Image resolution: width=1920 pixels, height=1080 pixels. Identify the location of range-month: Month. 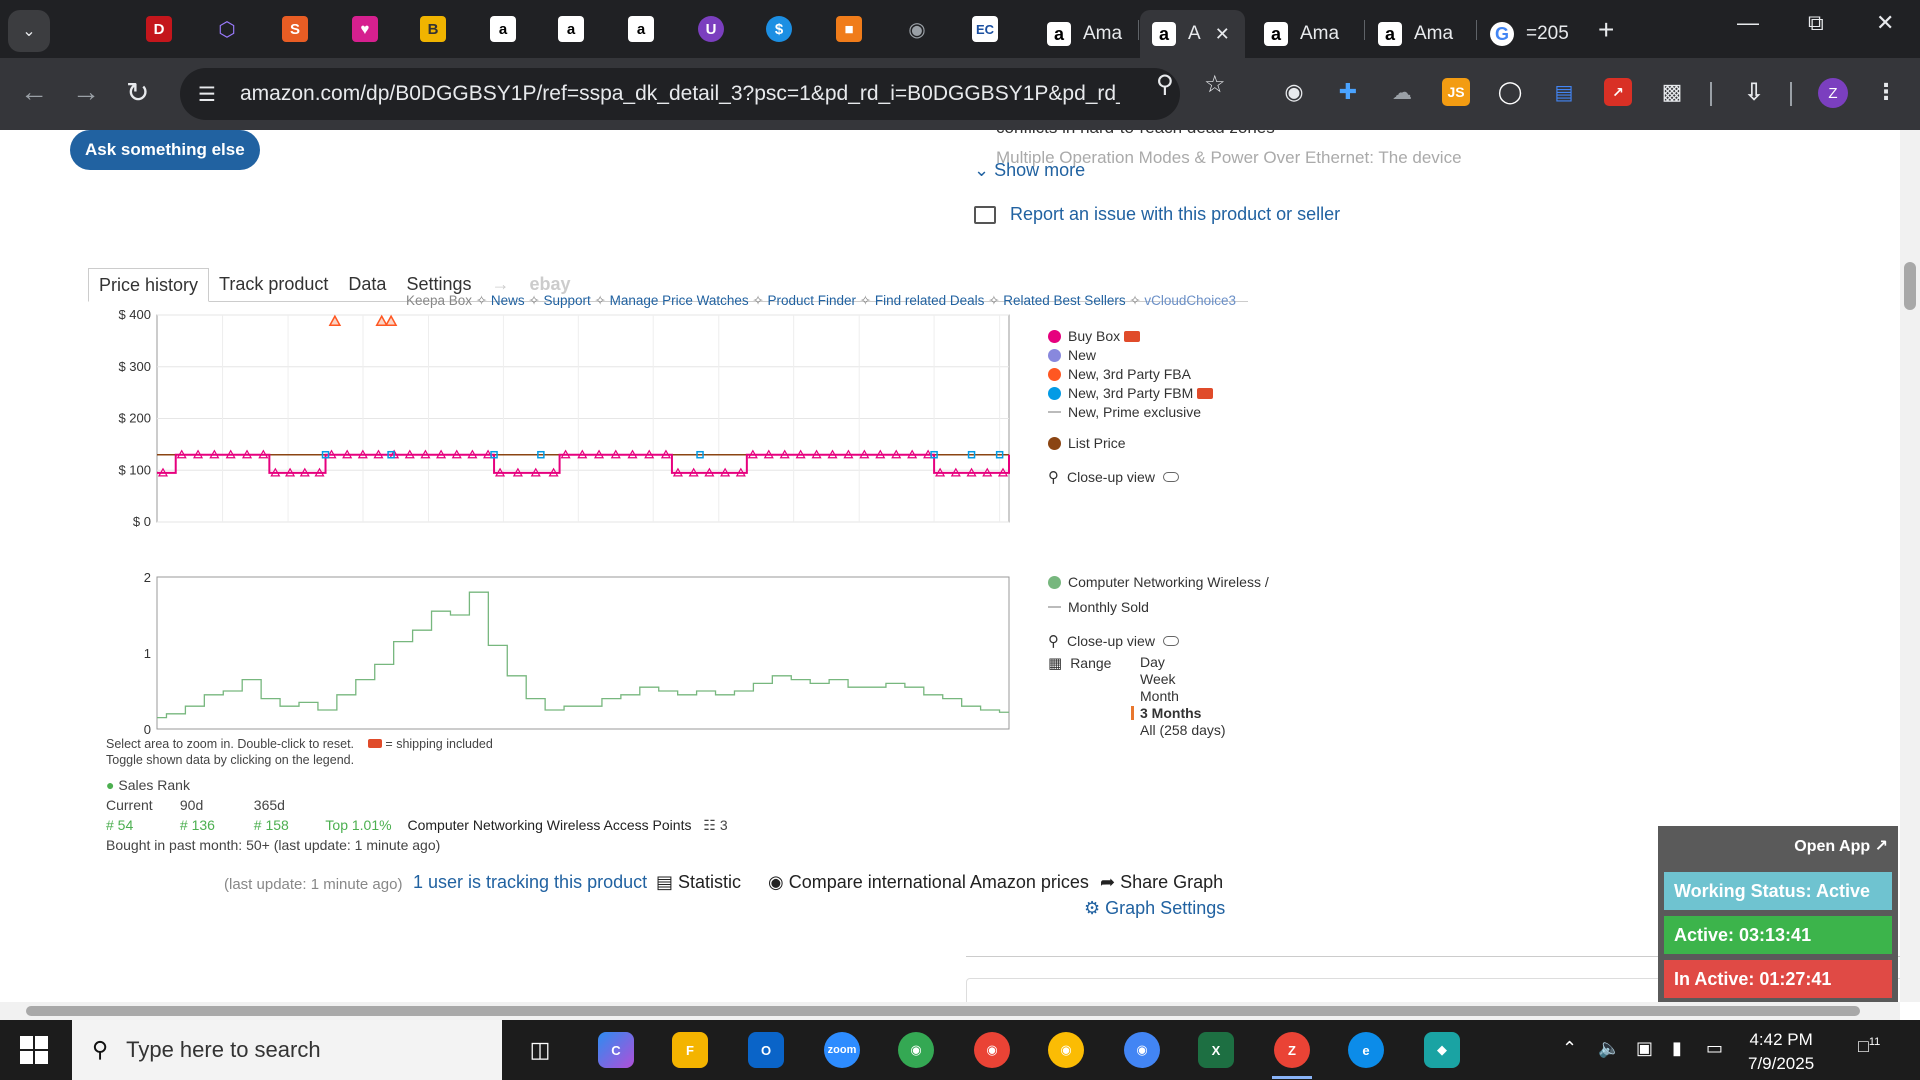
(1159, 696).